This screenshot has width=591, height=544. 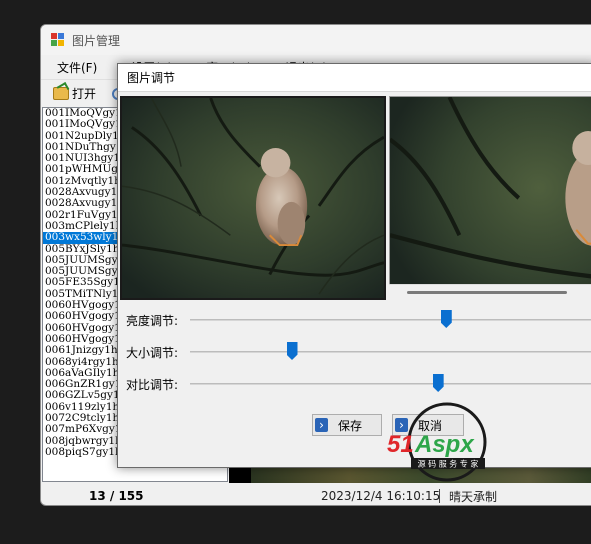 I want to click on status-credit: 晴天承制, so click(x=473, y=496).